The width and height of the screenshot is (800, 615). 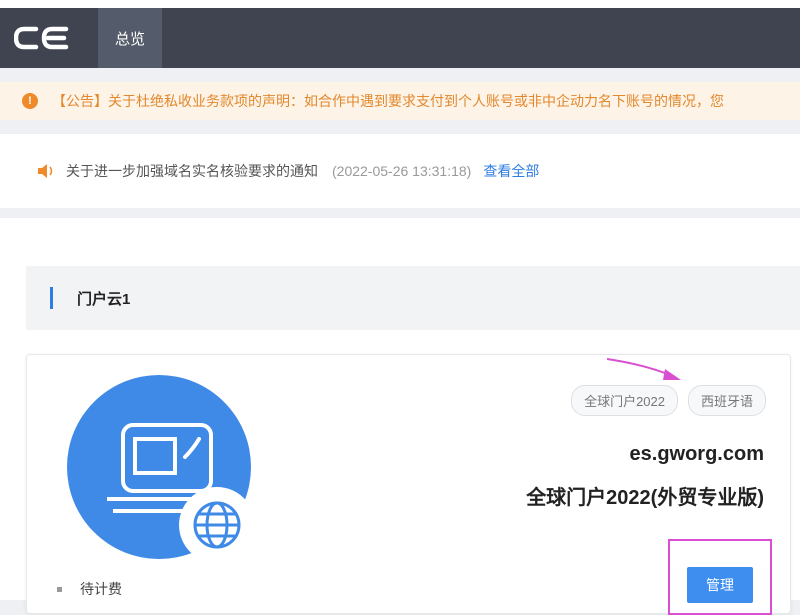 What do you see at coordinates (624, 400) in the screenshot?
I see `tag-product-version: 全球门户2022` at bounding box center [624, 400].